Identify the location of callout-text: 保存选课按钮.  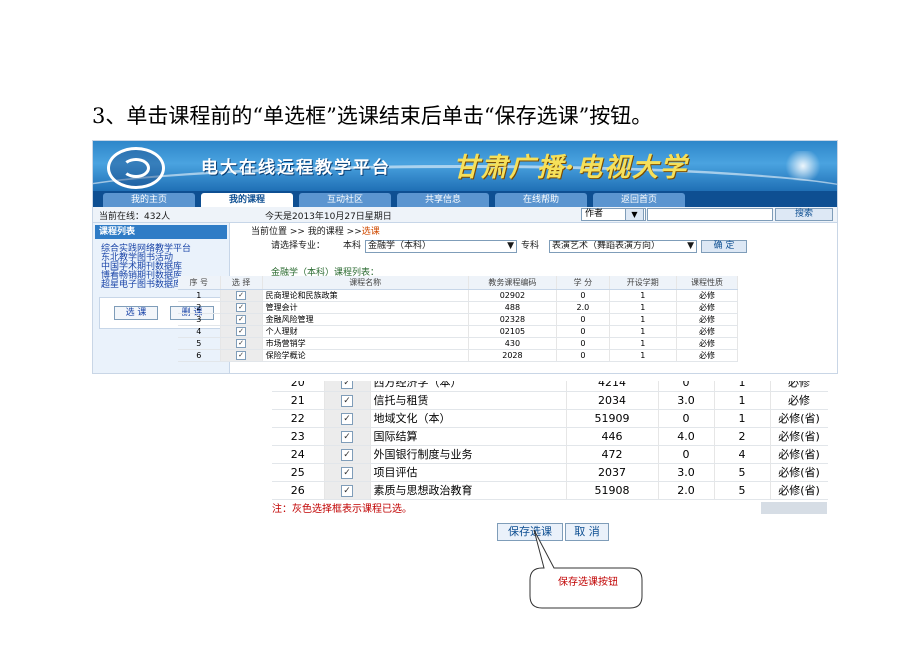
(588, 582).